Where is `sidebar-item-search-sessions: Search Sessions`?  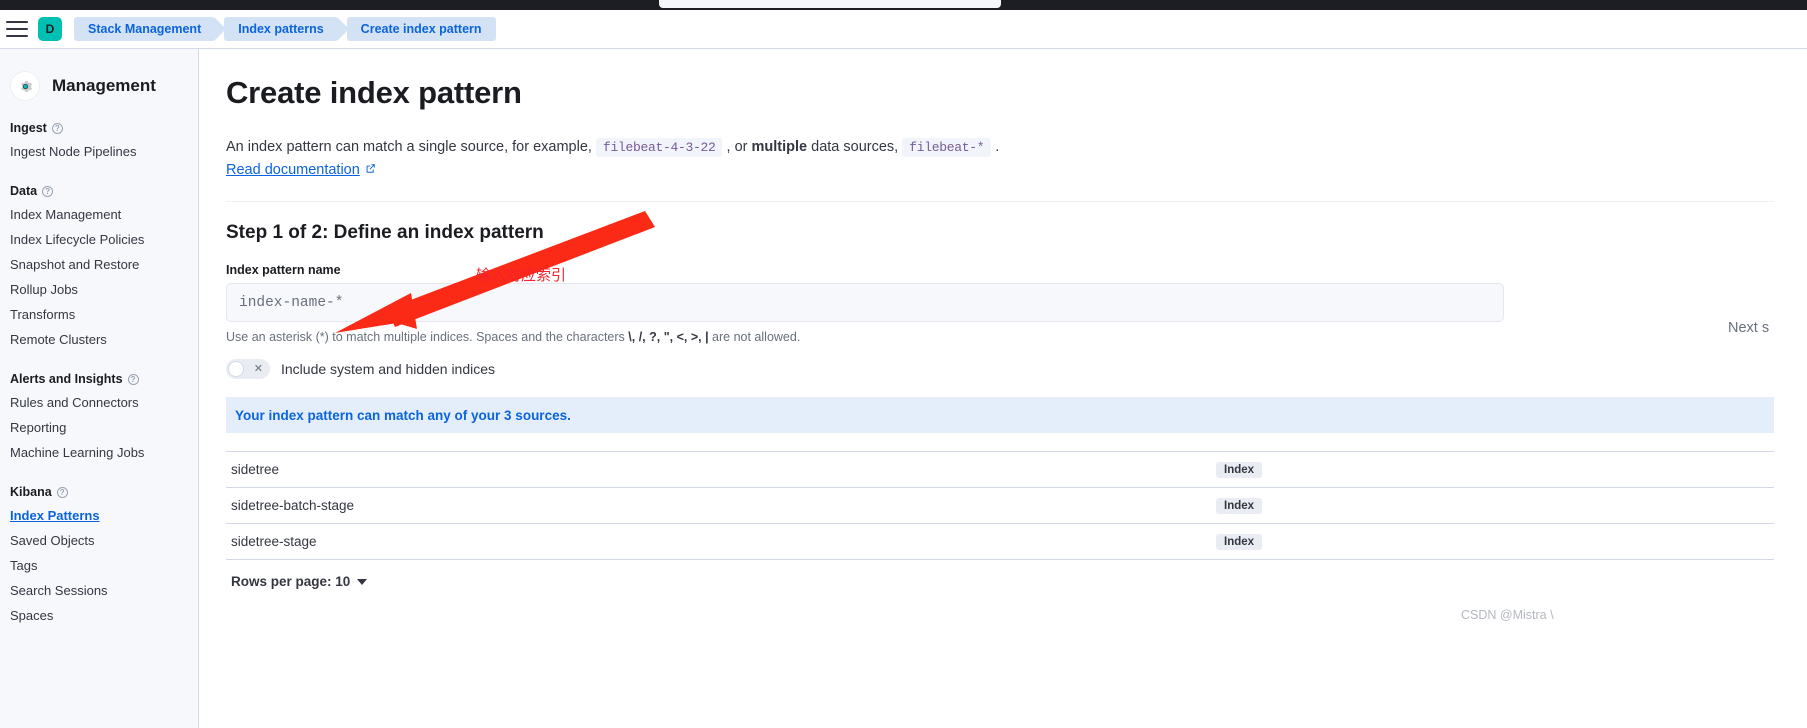
sidebar-item-search-sessions: Search Sessions is located at coordinates (99, 590).